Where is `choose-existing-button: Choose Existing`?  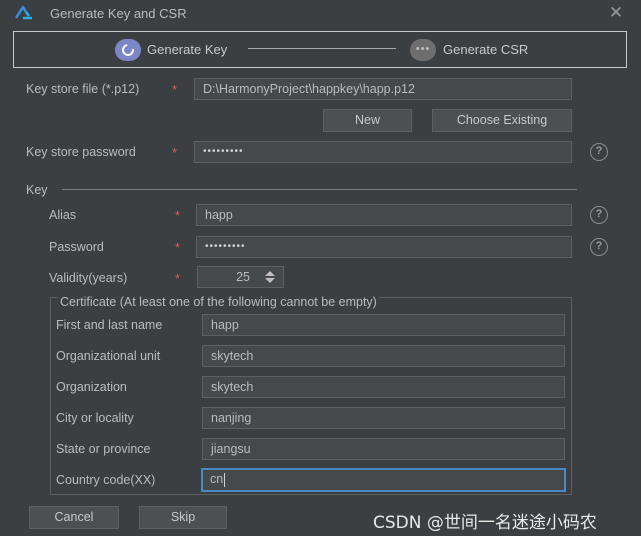
choose-existing-button: Choose Existing is located at coordinates (502, 120).